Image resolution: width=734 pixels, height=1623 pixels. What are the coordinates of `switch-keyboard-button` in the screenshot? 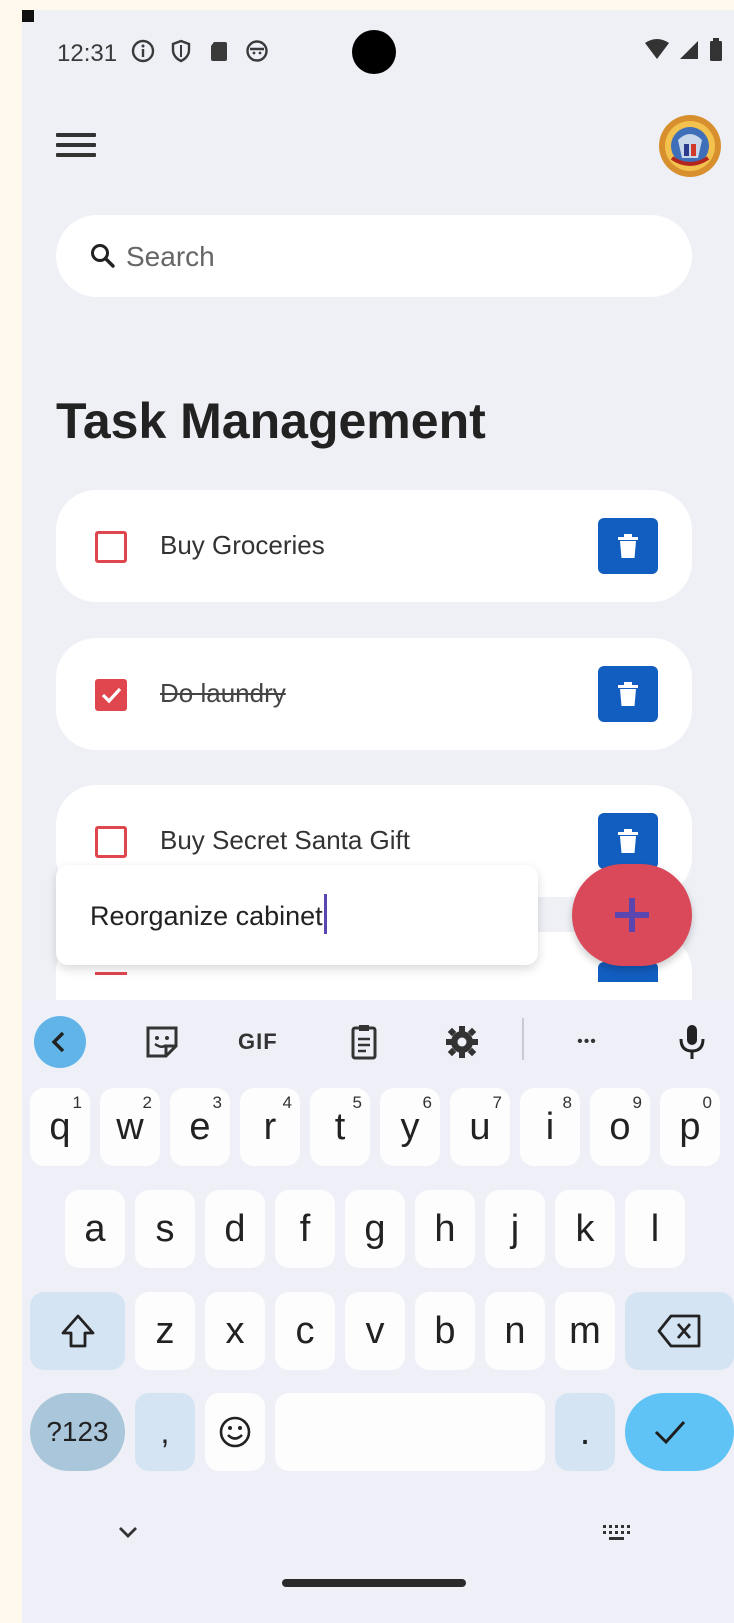 It's located at (616, 1534).